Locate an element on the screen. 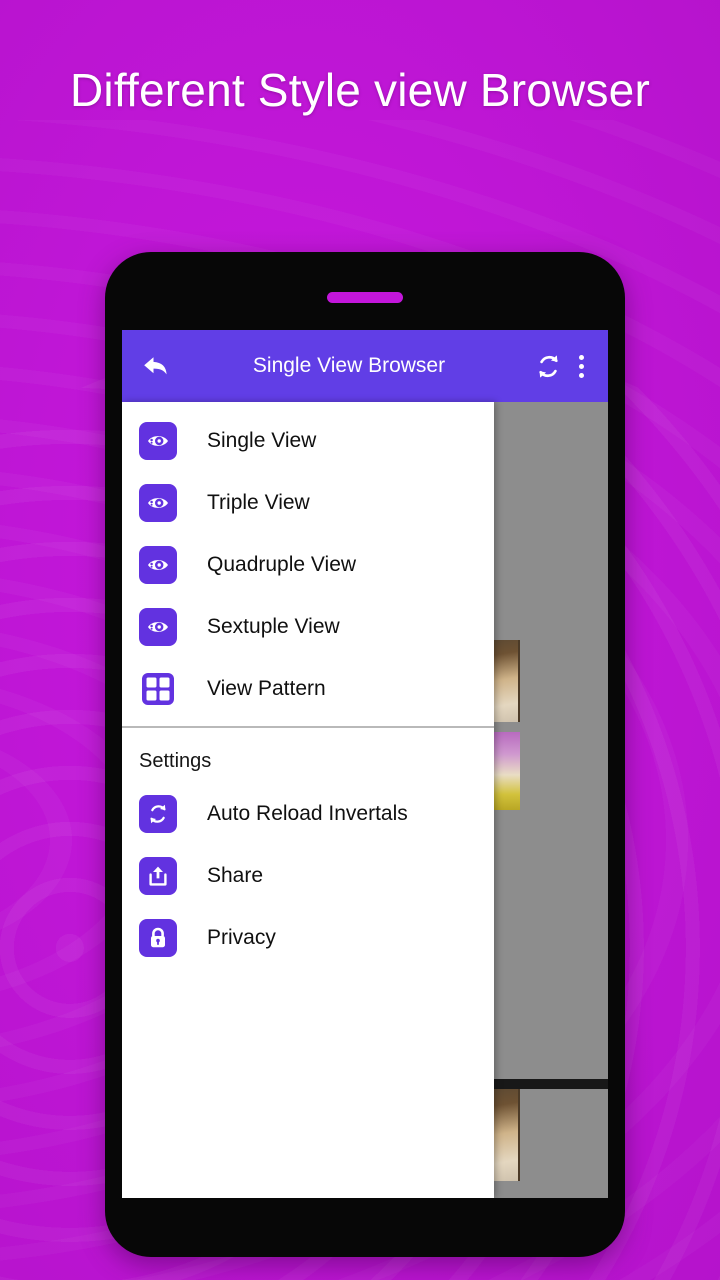 This screenshot has width=720, height=1280. settings-menu: Auto Reload Invertals Share Privacy is located at coordinates (308, 876).